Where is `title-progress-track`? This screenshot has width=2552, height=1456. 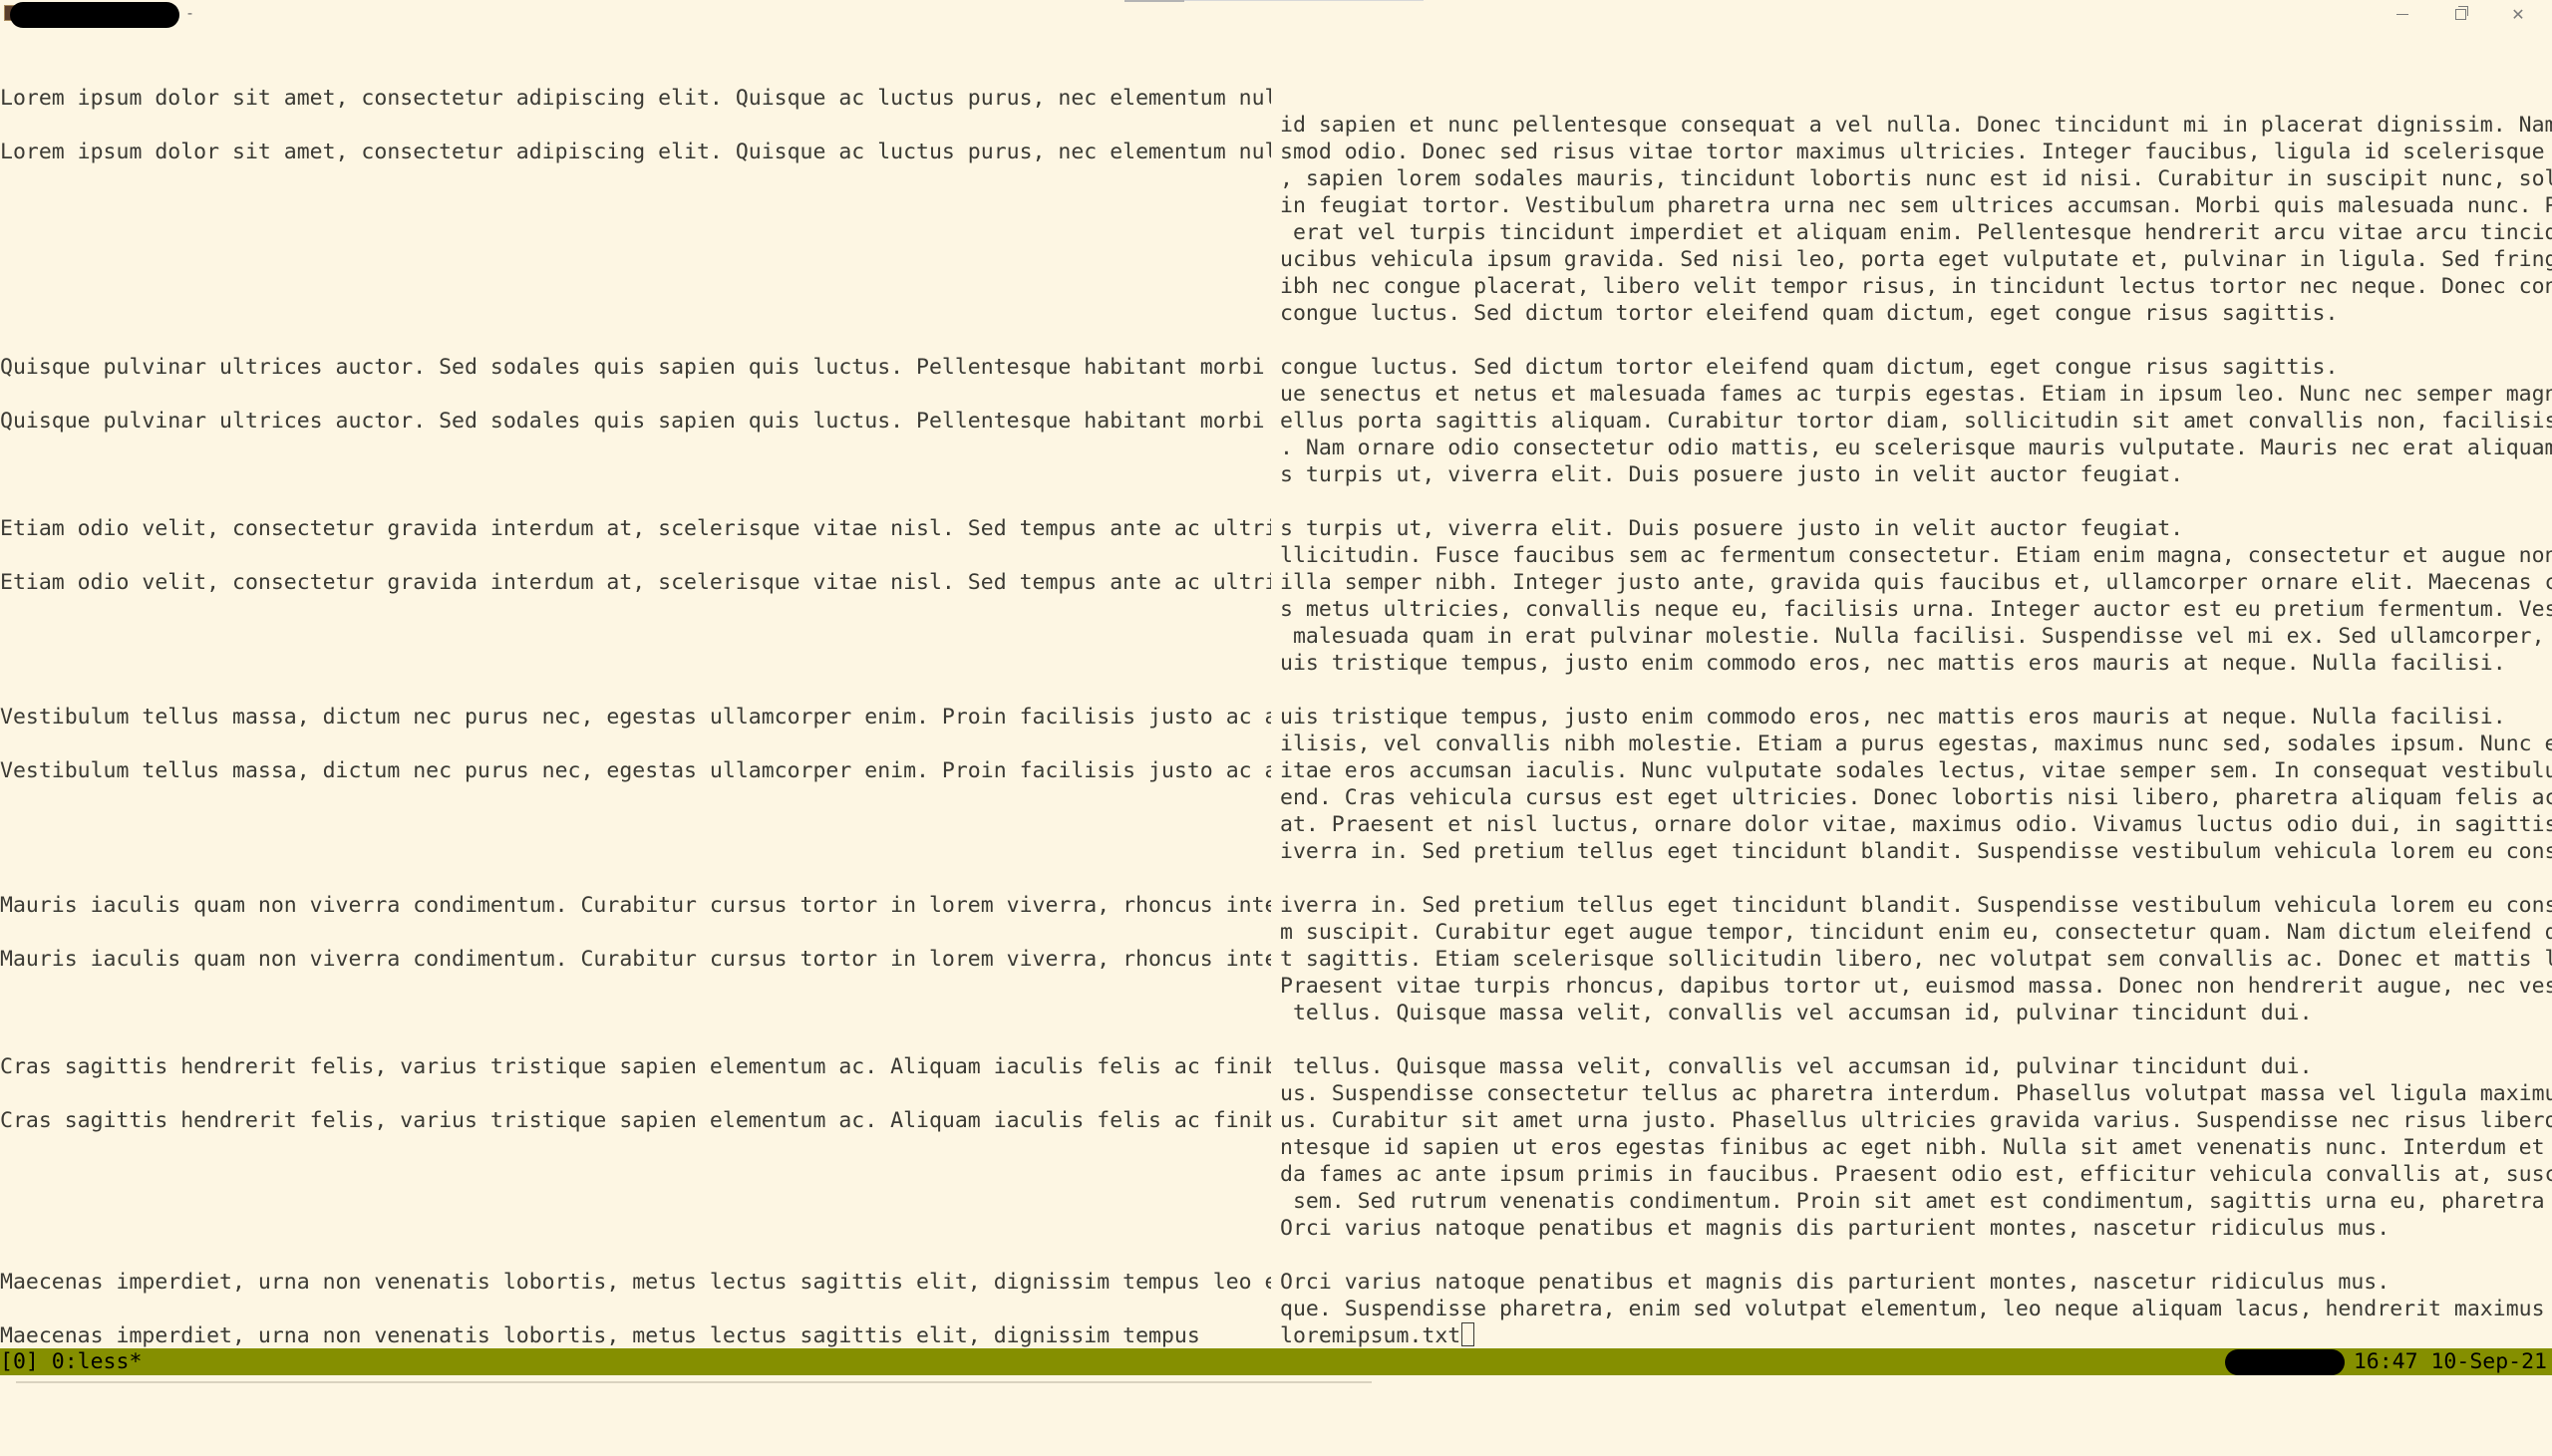
title-progress-track is located at coordinates (1304, 0).